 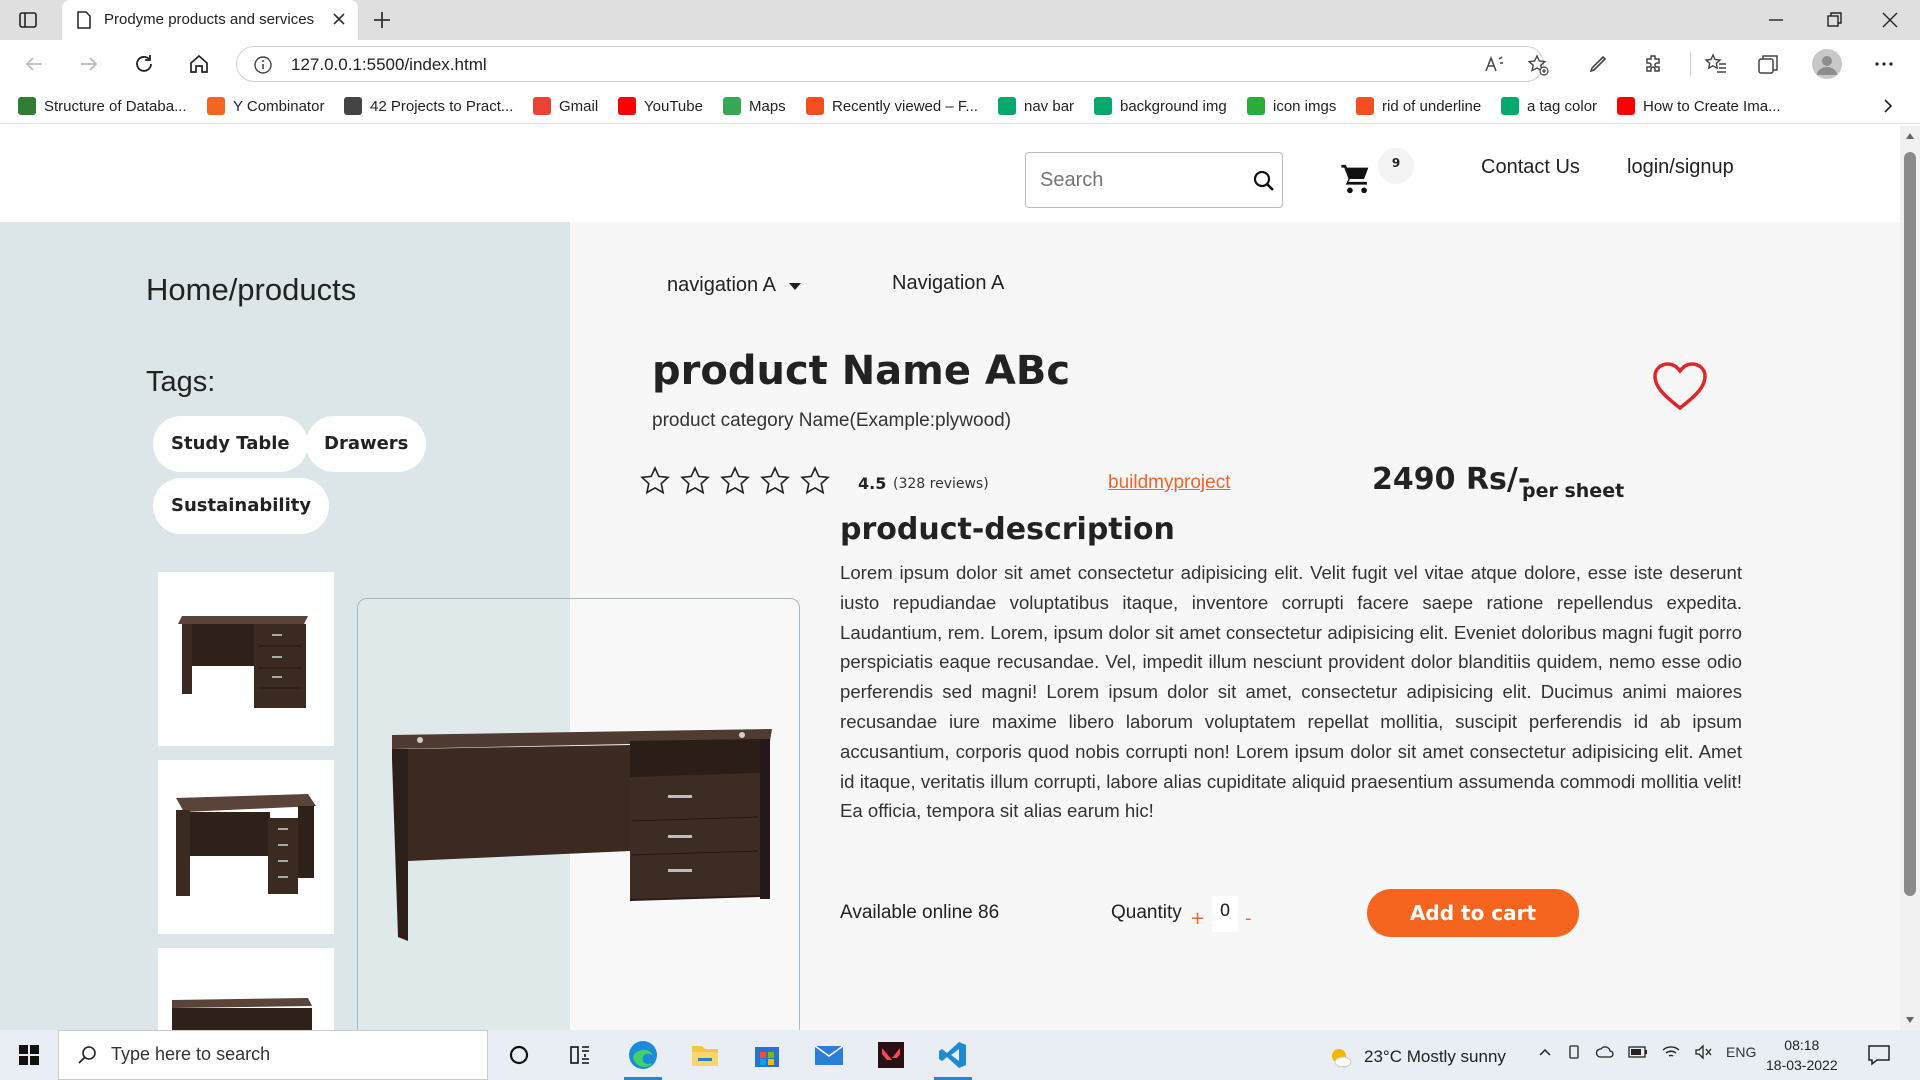 I want to click on search-box, so click(x=1154, y=180).